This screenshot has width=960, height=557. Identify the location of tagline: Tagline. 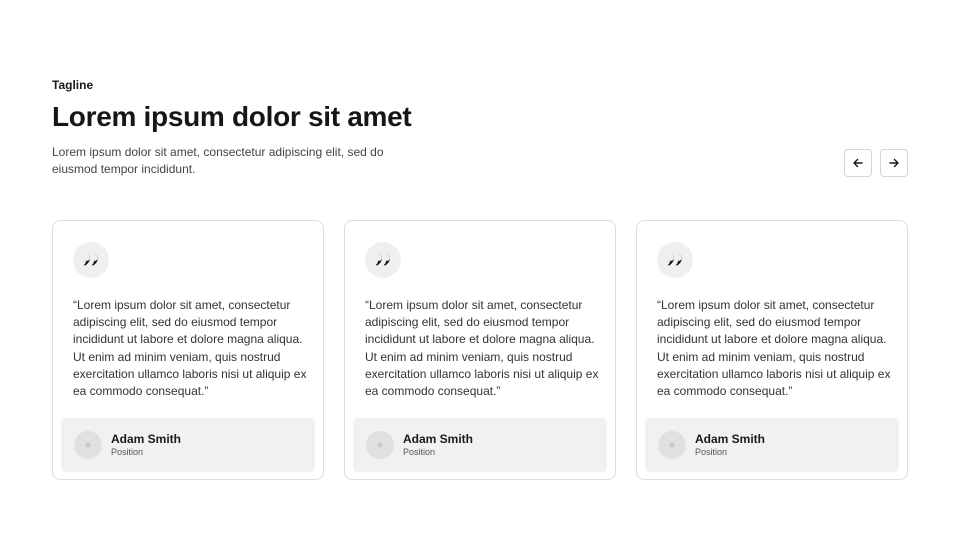
(73, 85).